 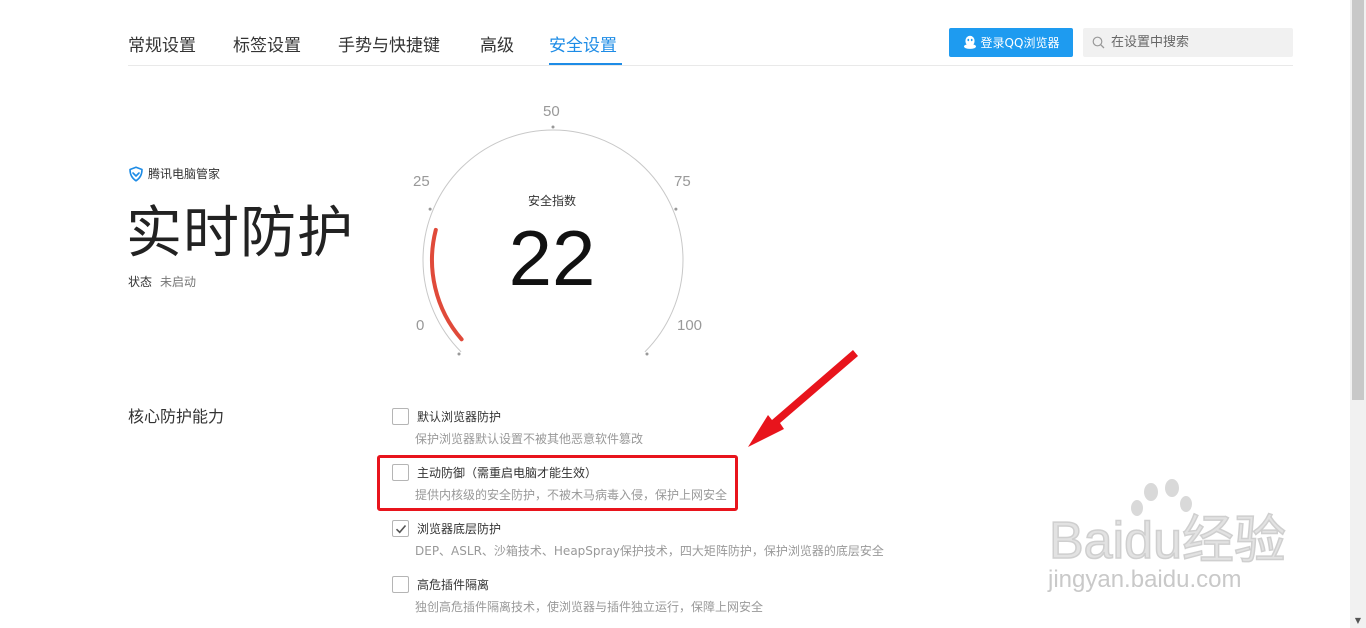 What do you see at coordinates (162, 43) in the screenshot?
I see `tab-general: 常规设置` at bounding box center [162, 43].